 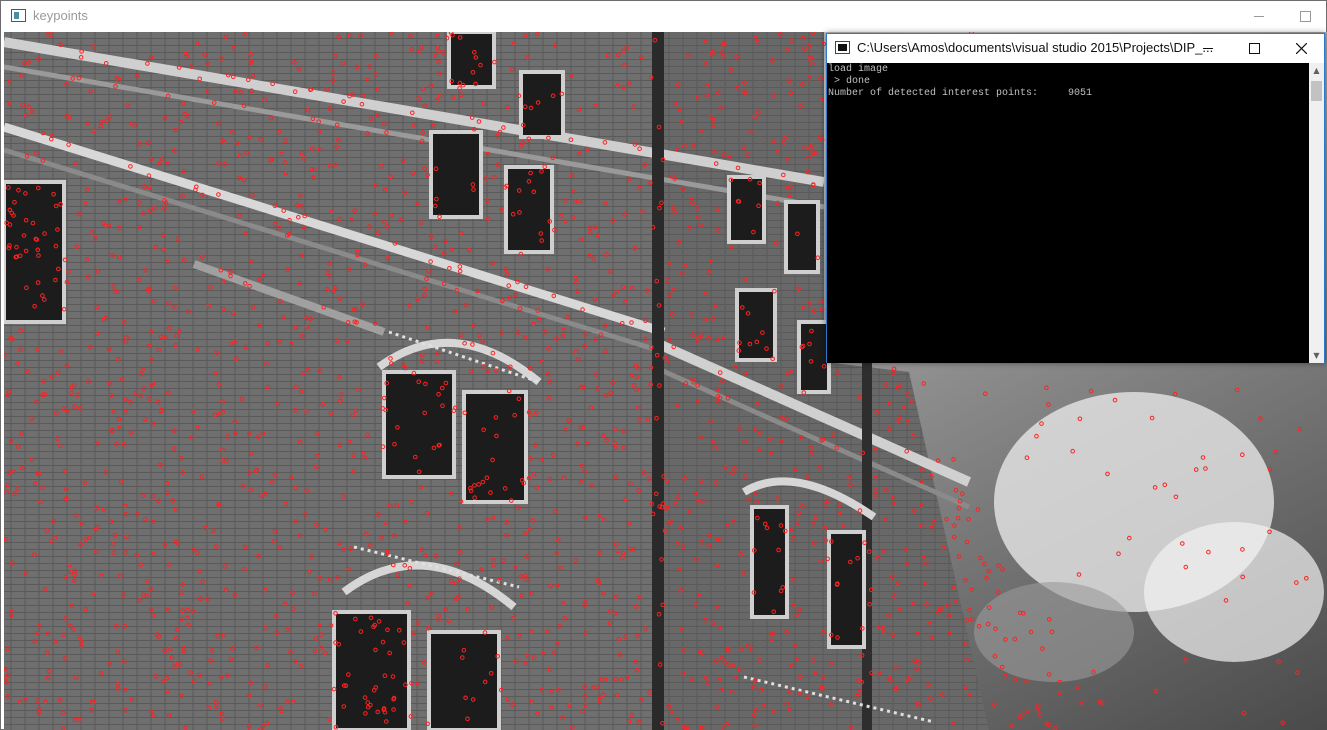 I want to click on close-icon, so click(x=1301, y=48).